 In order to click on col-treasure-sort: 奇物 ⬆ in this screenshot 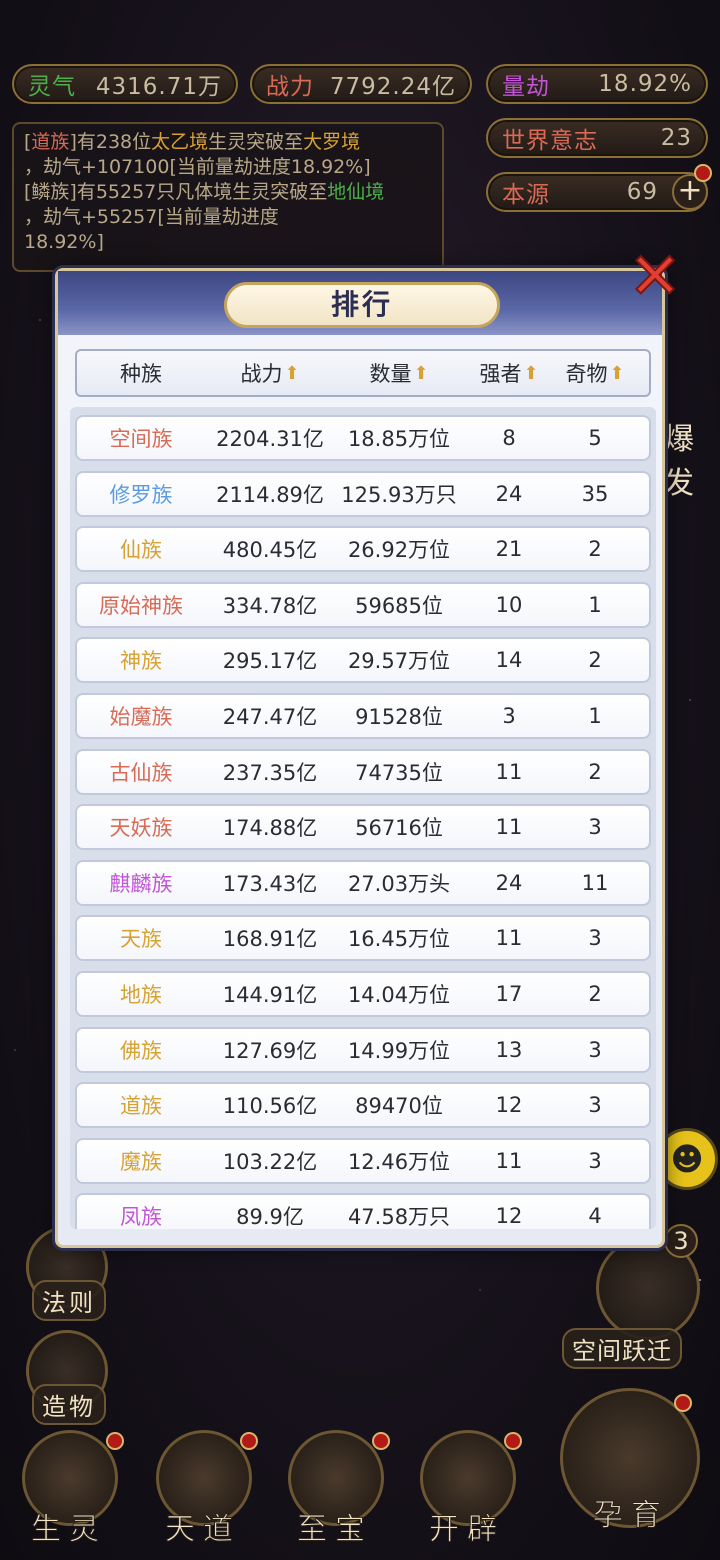, I will do `click(595, 373)`.